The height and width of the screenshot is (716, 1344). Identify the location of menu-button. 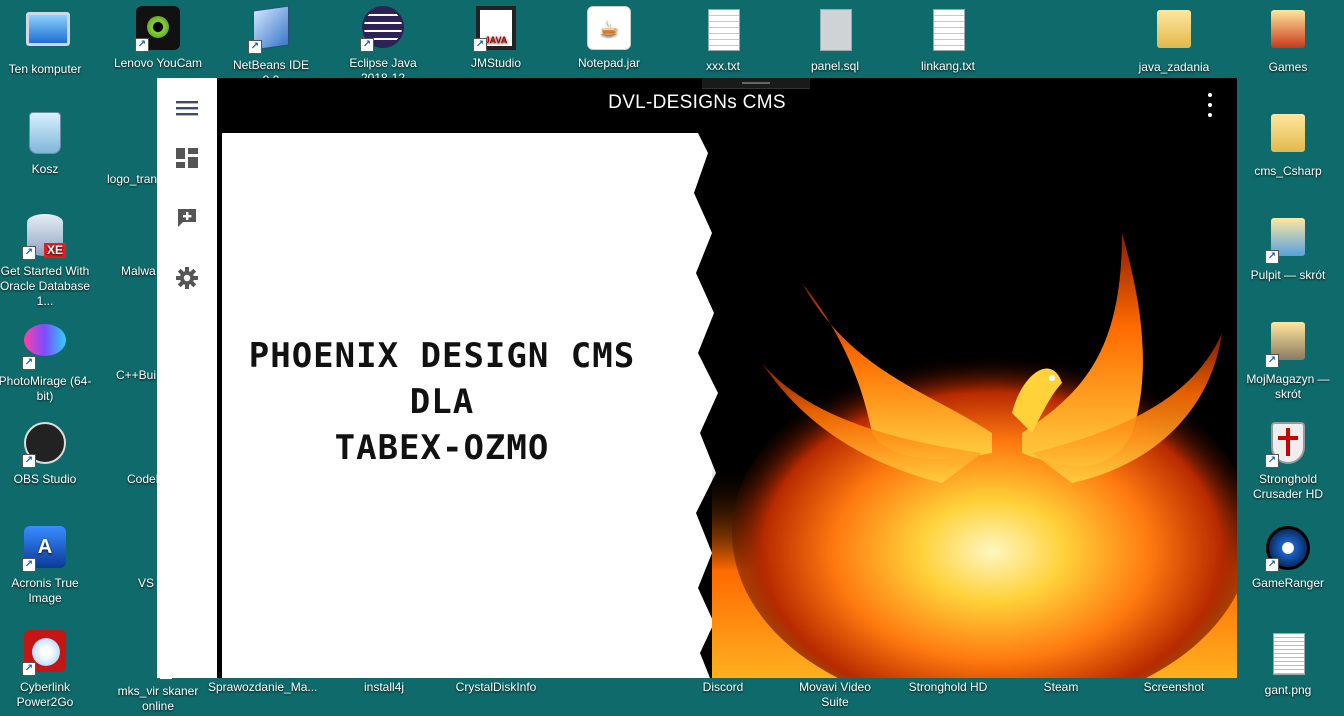
(187, 108).